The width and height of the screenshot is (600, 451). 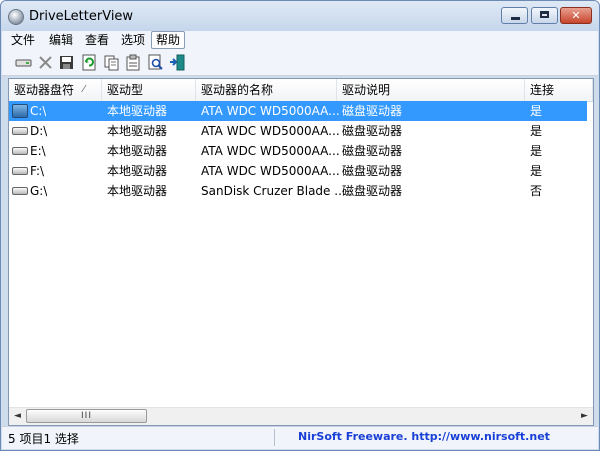 I want to click on toolbar-drive-button, so click(x=23, y=62).